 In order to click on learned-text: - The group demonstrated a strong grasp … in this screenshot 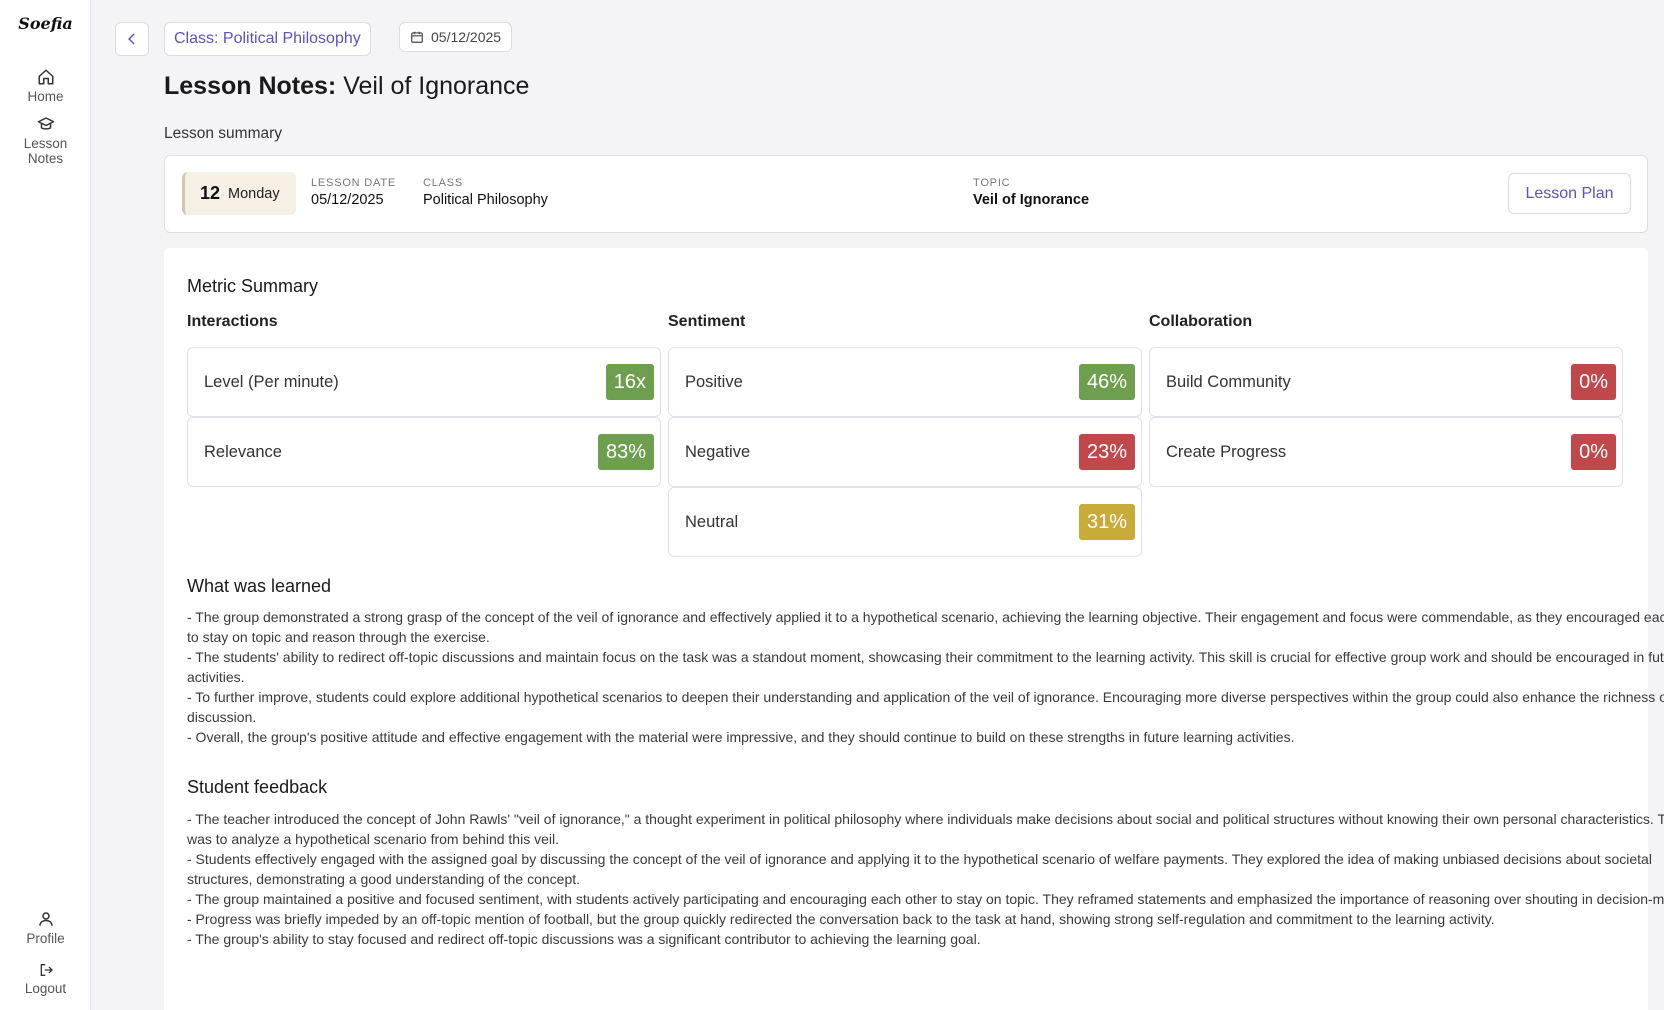, I will do `click(925, 677)`.